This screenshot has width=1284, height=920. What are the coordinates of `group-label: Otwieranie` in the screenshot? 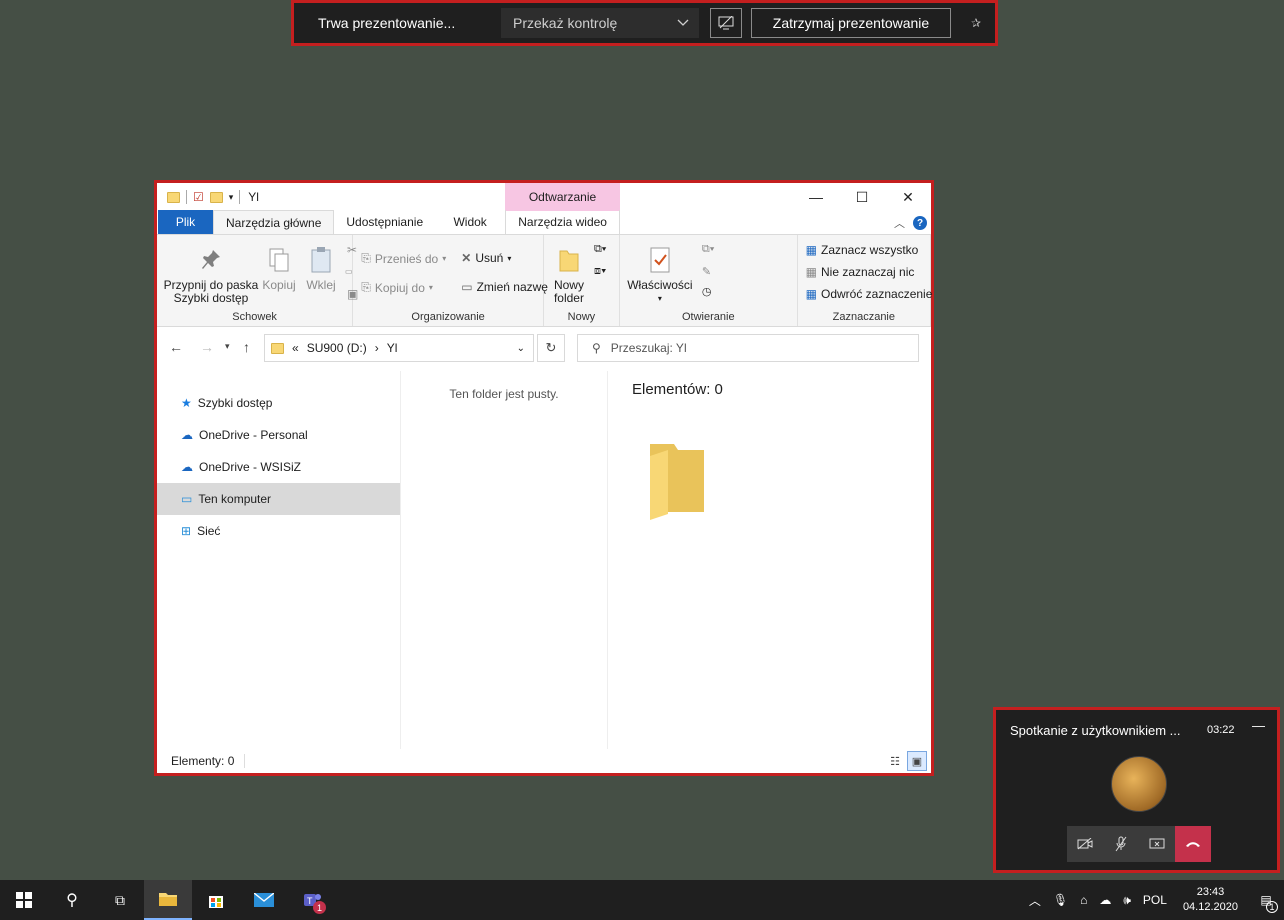 It's located at (708, 317).